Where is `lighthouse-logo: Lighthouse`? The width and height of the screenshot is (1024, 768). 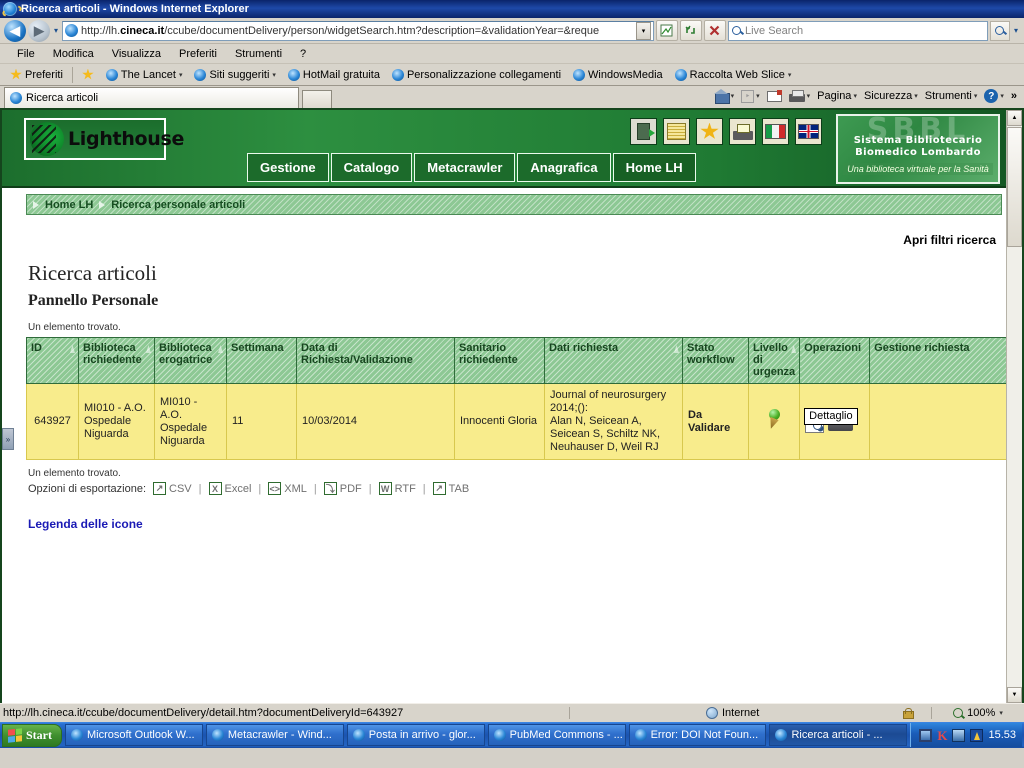 lighthouse-logo: Lighthouse is located at coordinates (104, 139).